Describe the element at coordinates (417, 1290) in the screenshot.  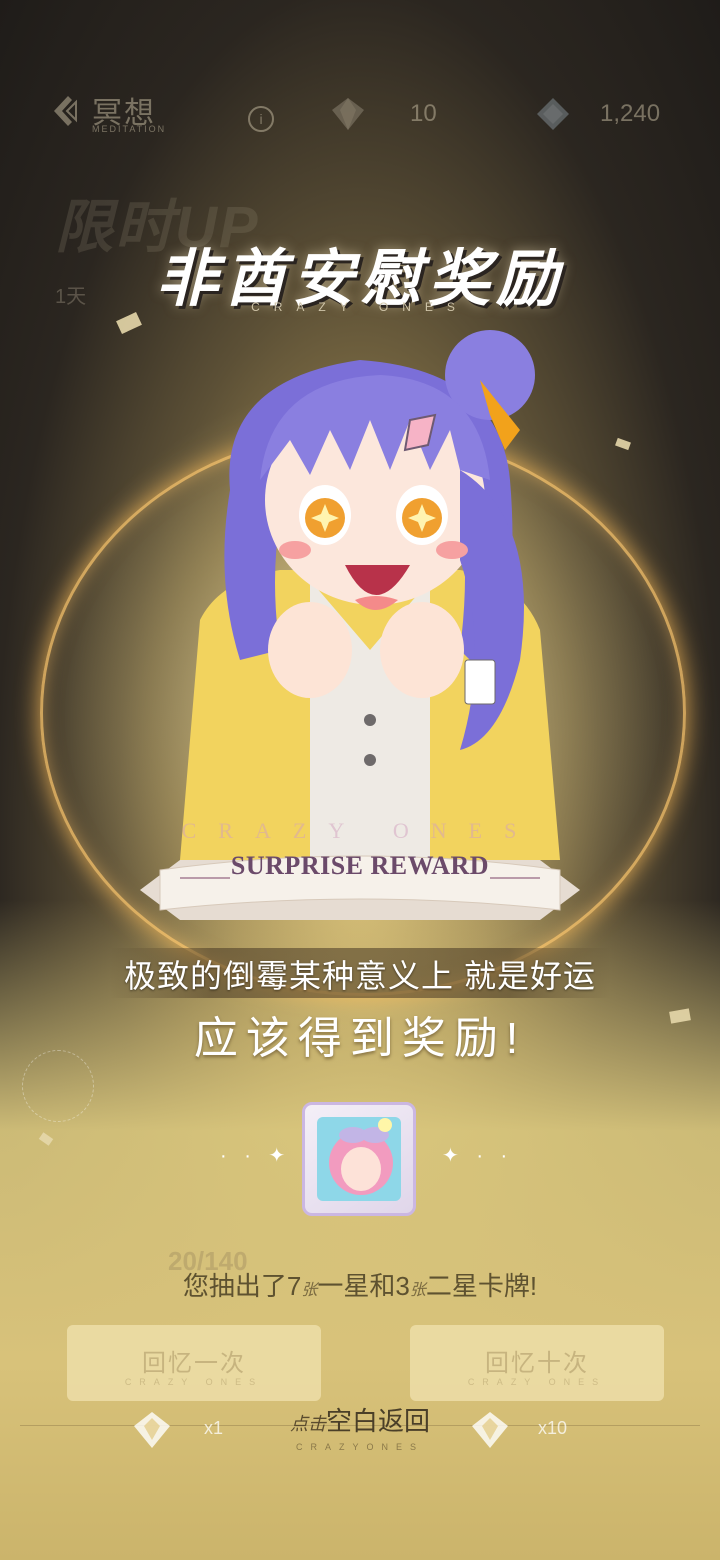
I see `result-unit-2: 张` at that location.